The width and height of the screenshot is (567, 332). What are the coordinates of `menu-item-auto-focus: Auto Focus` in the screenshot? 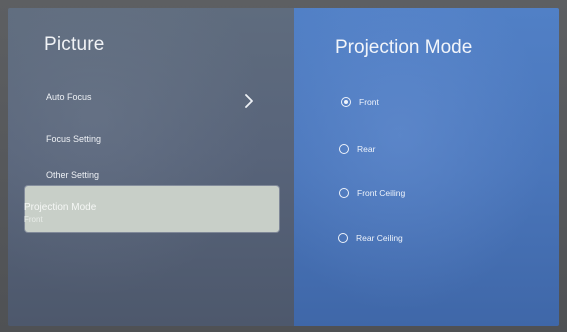 It's located at (69, 97).